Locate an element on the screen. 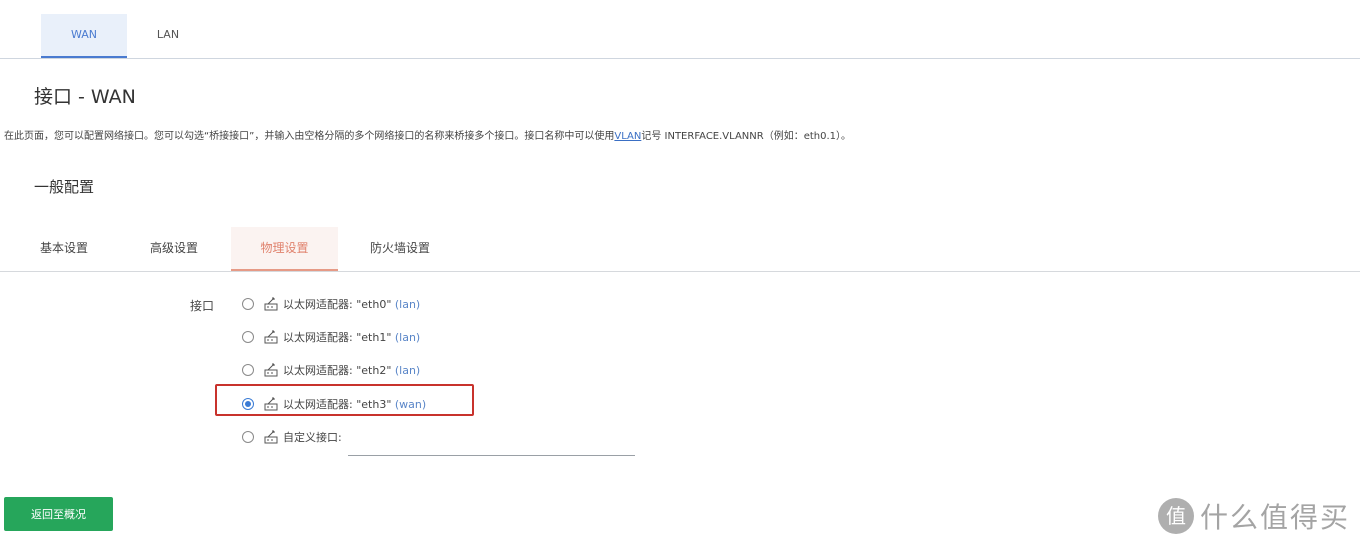  interface-option-eth1: 以太网适配器: "eth1" (lan) is located at coordinates (331, 337).